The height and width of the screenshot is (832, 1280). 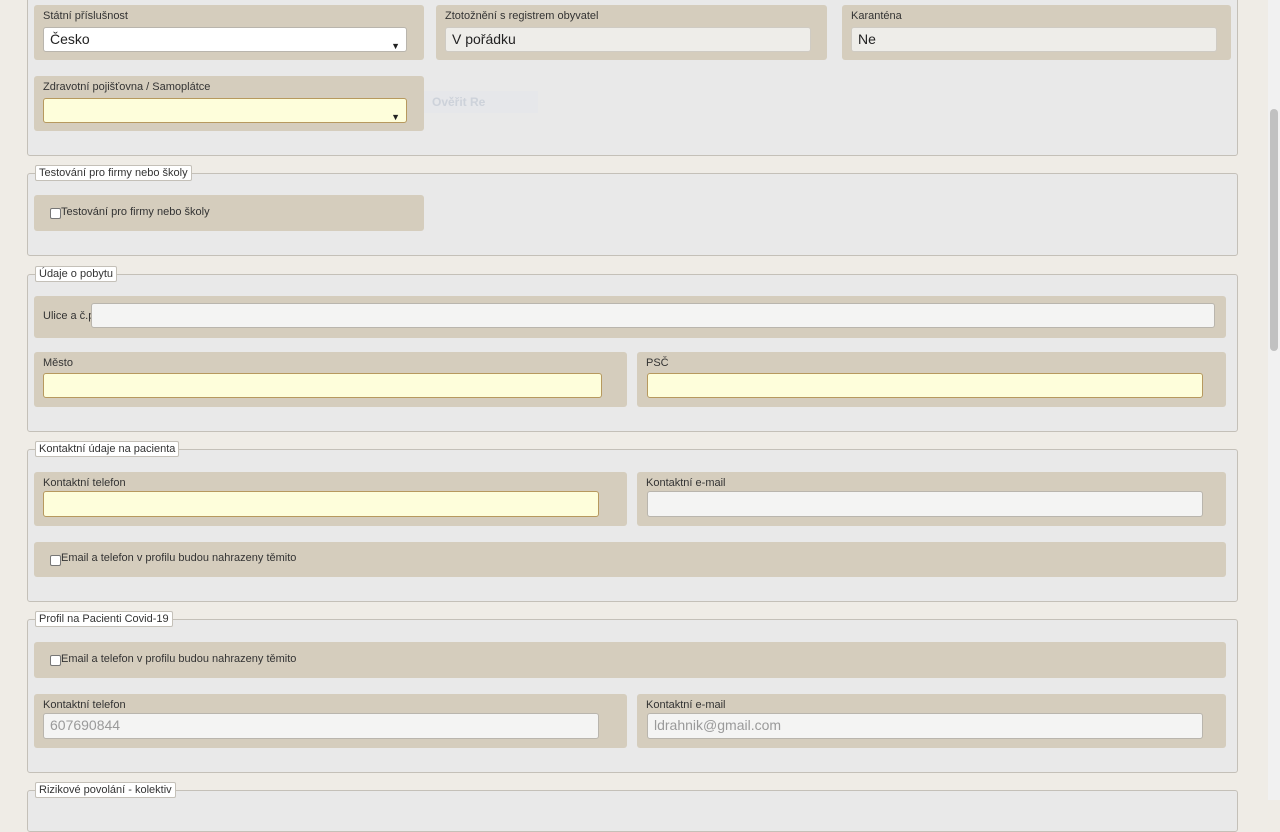 What do you see at coordinates (628, 39) in the screenshot?
I see `field-ztotozneni: V pořádku` at bounding box center [628, 39].